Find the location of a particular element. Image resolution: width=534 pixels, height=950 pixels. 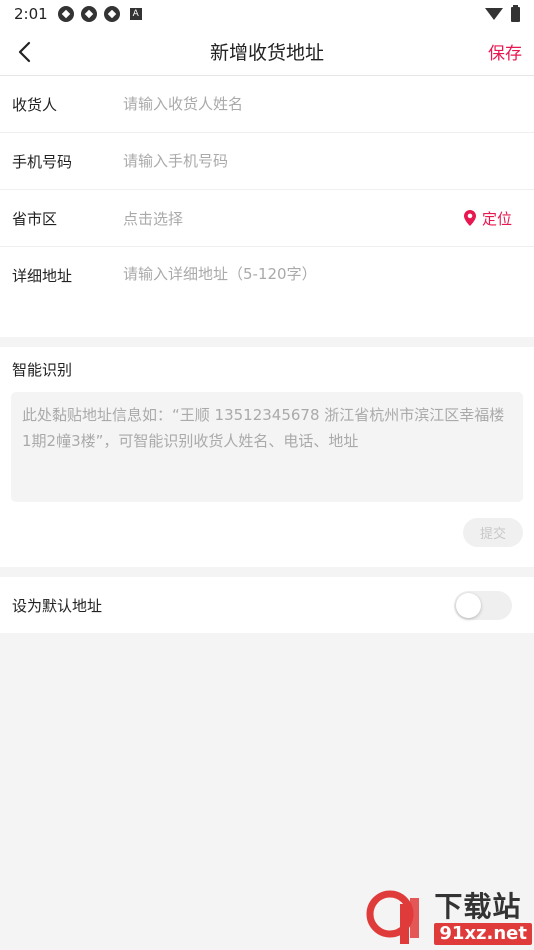

notification-icons: A is located at coordinates (99, 14).